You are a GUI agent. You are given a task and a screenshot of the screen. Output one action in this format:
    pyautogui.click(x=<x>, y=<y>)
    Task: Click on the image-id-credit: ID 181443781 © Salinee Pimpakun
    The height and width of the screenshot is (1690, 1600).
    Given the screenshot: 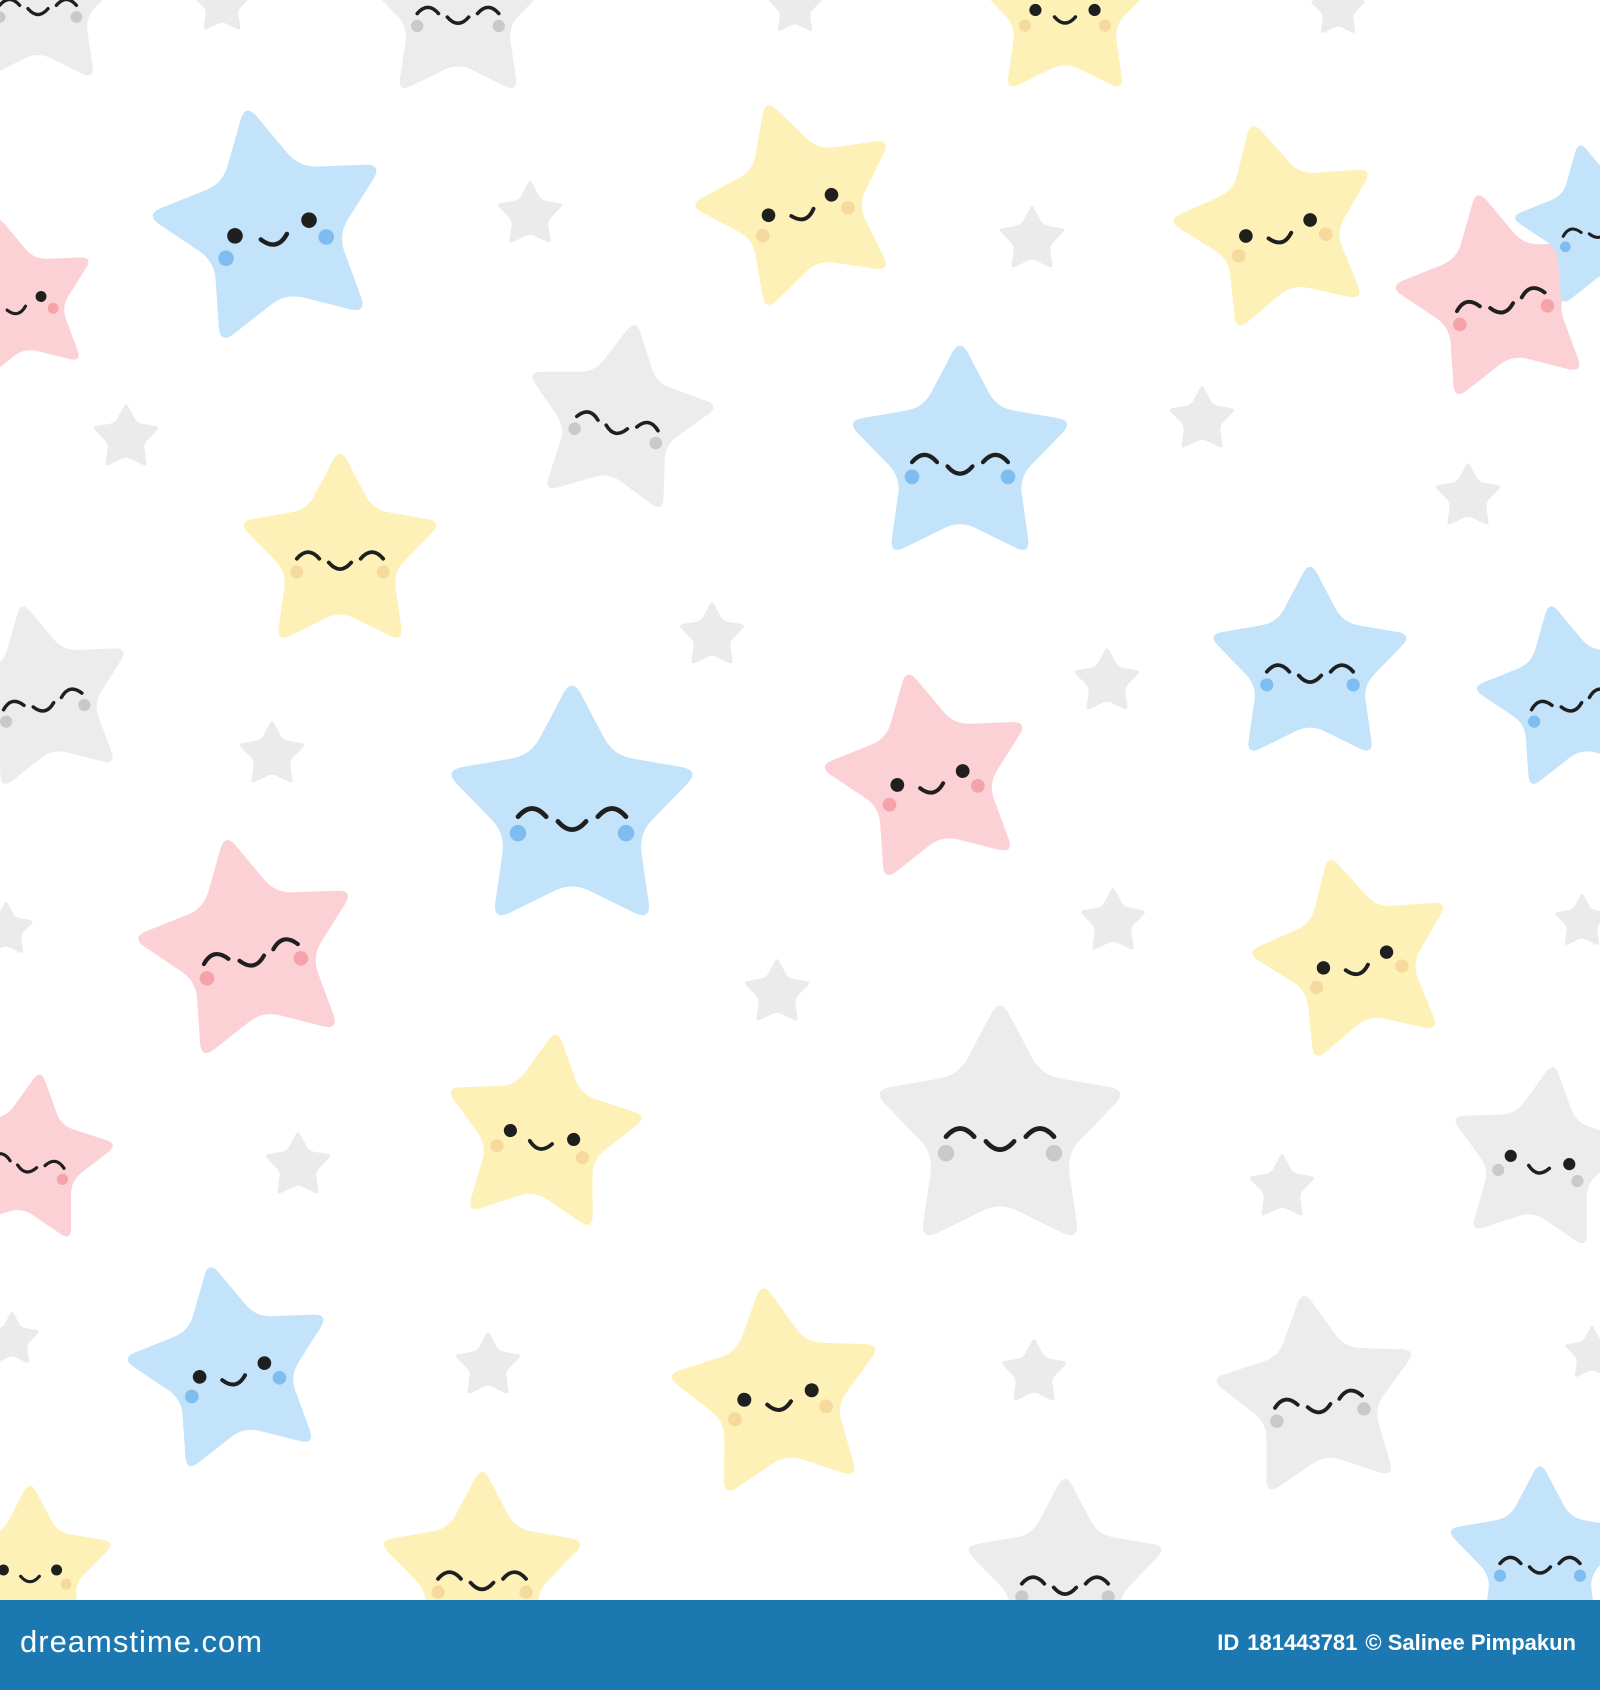 What is the action you would take?
    pyautogui.click(x=1392, y=1643)
    